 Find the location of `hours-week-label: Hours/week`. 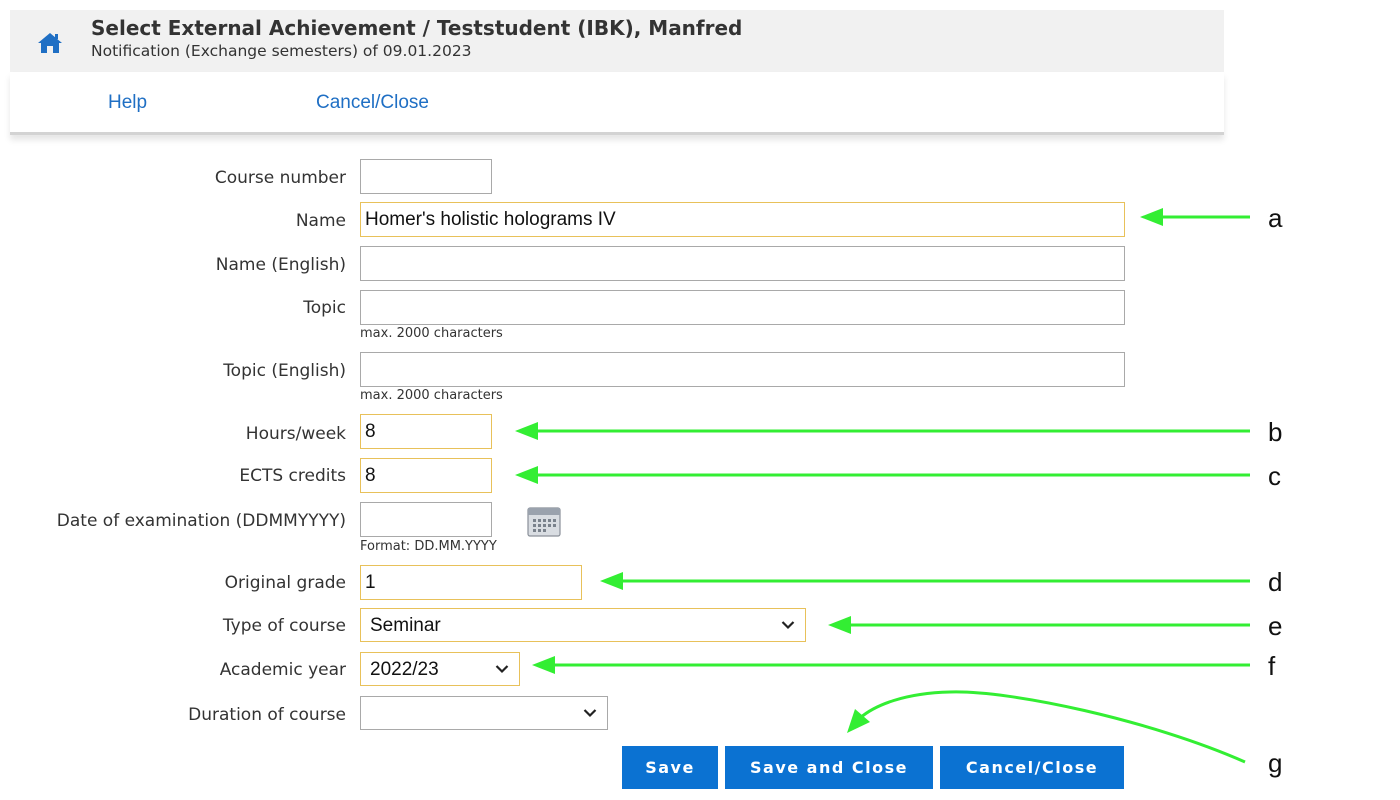

hours-week-label: Hours/week is located at coordinates (295, 434).